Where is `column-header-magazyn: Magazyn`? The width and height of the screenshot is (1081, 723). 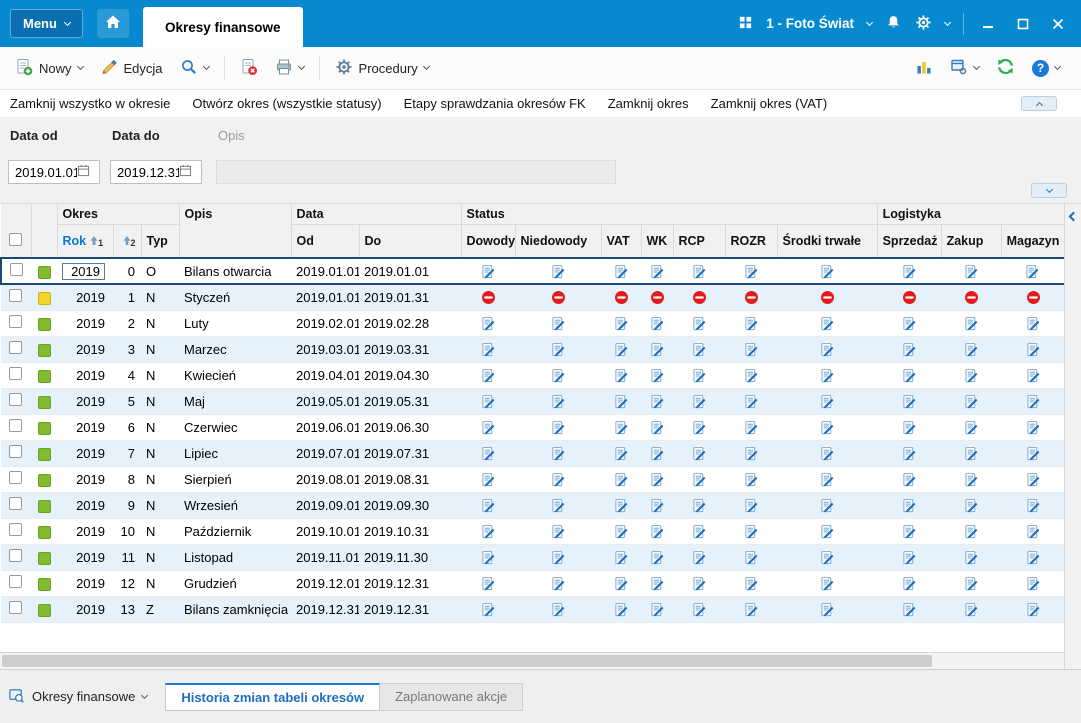 column-header-magazyn: Magazyn is located at coordinates (1032, 241).